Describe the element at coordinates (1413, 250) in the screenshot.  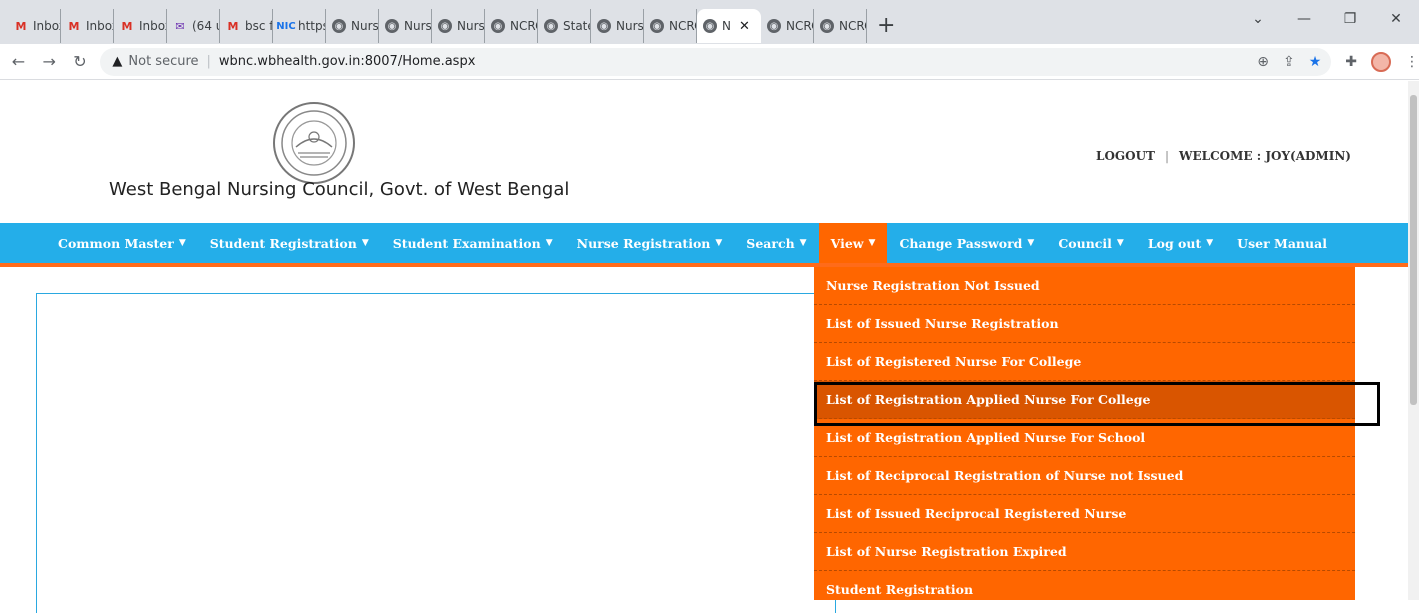
I see `scrollbar-thumb` at that location.